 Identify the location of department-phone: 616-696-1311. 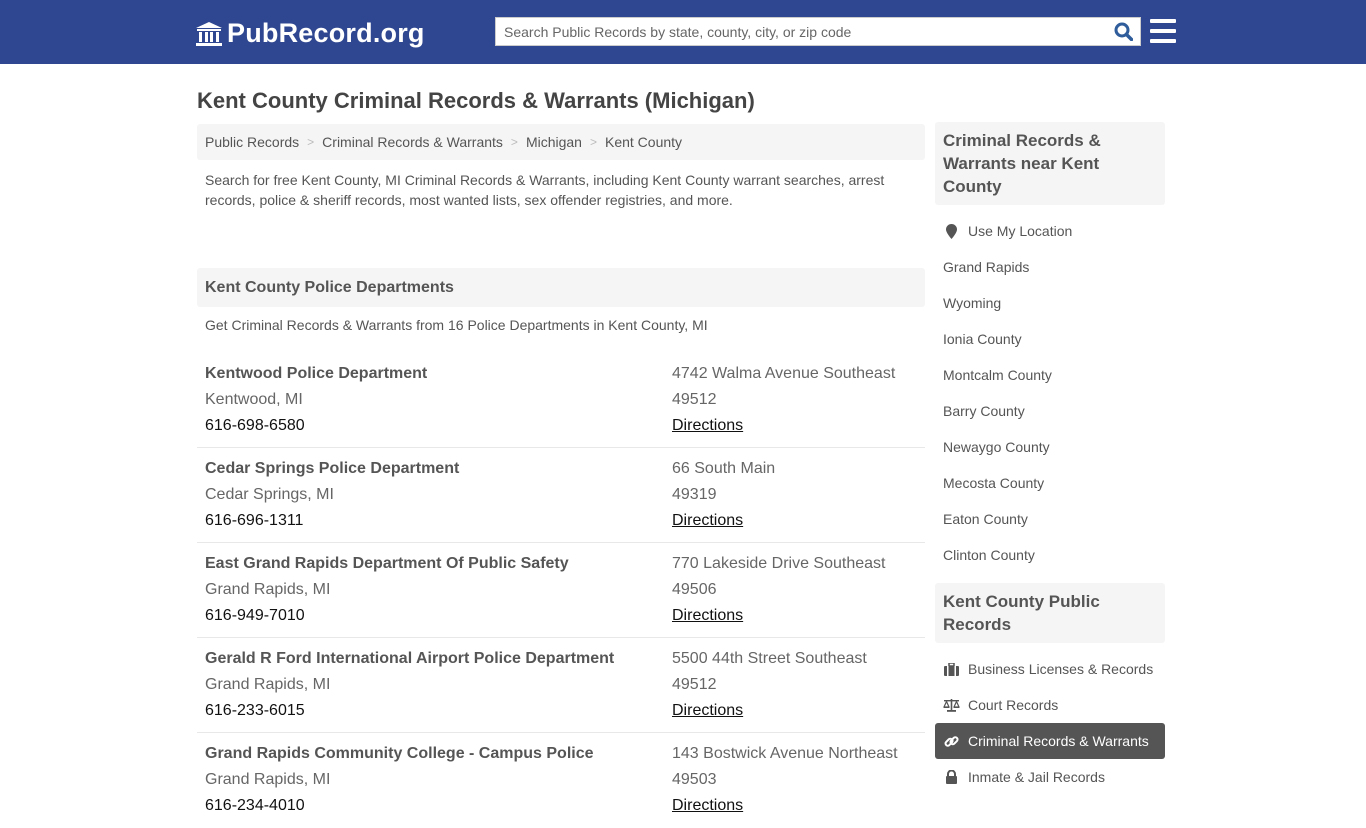
(438, 521).